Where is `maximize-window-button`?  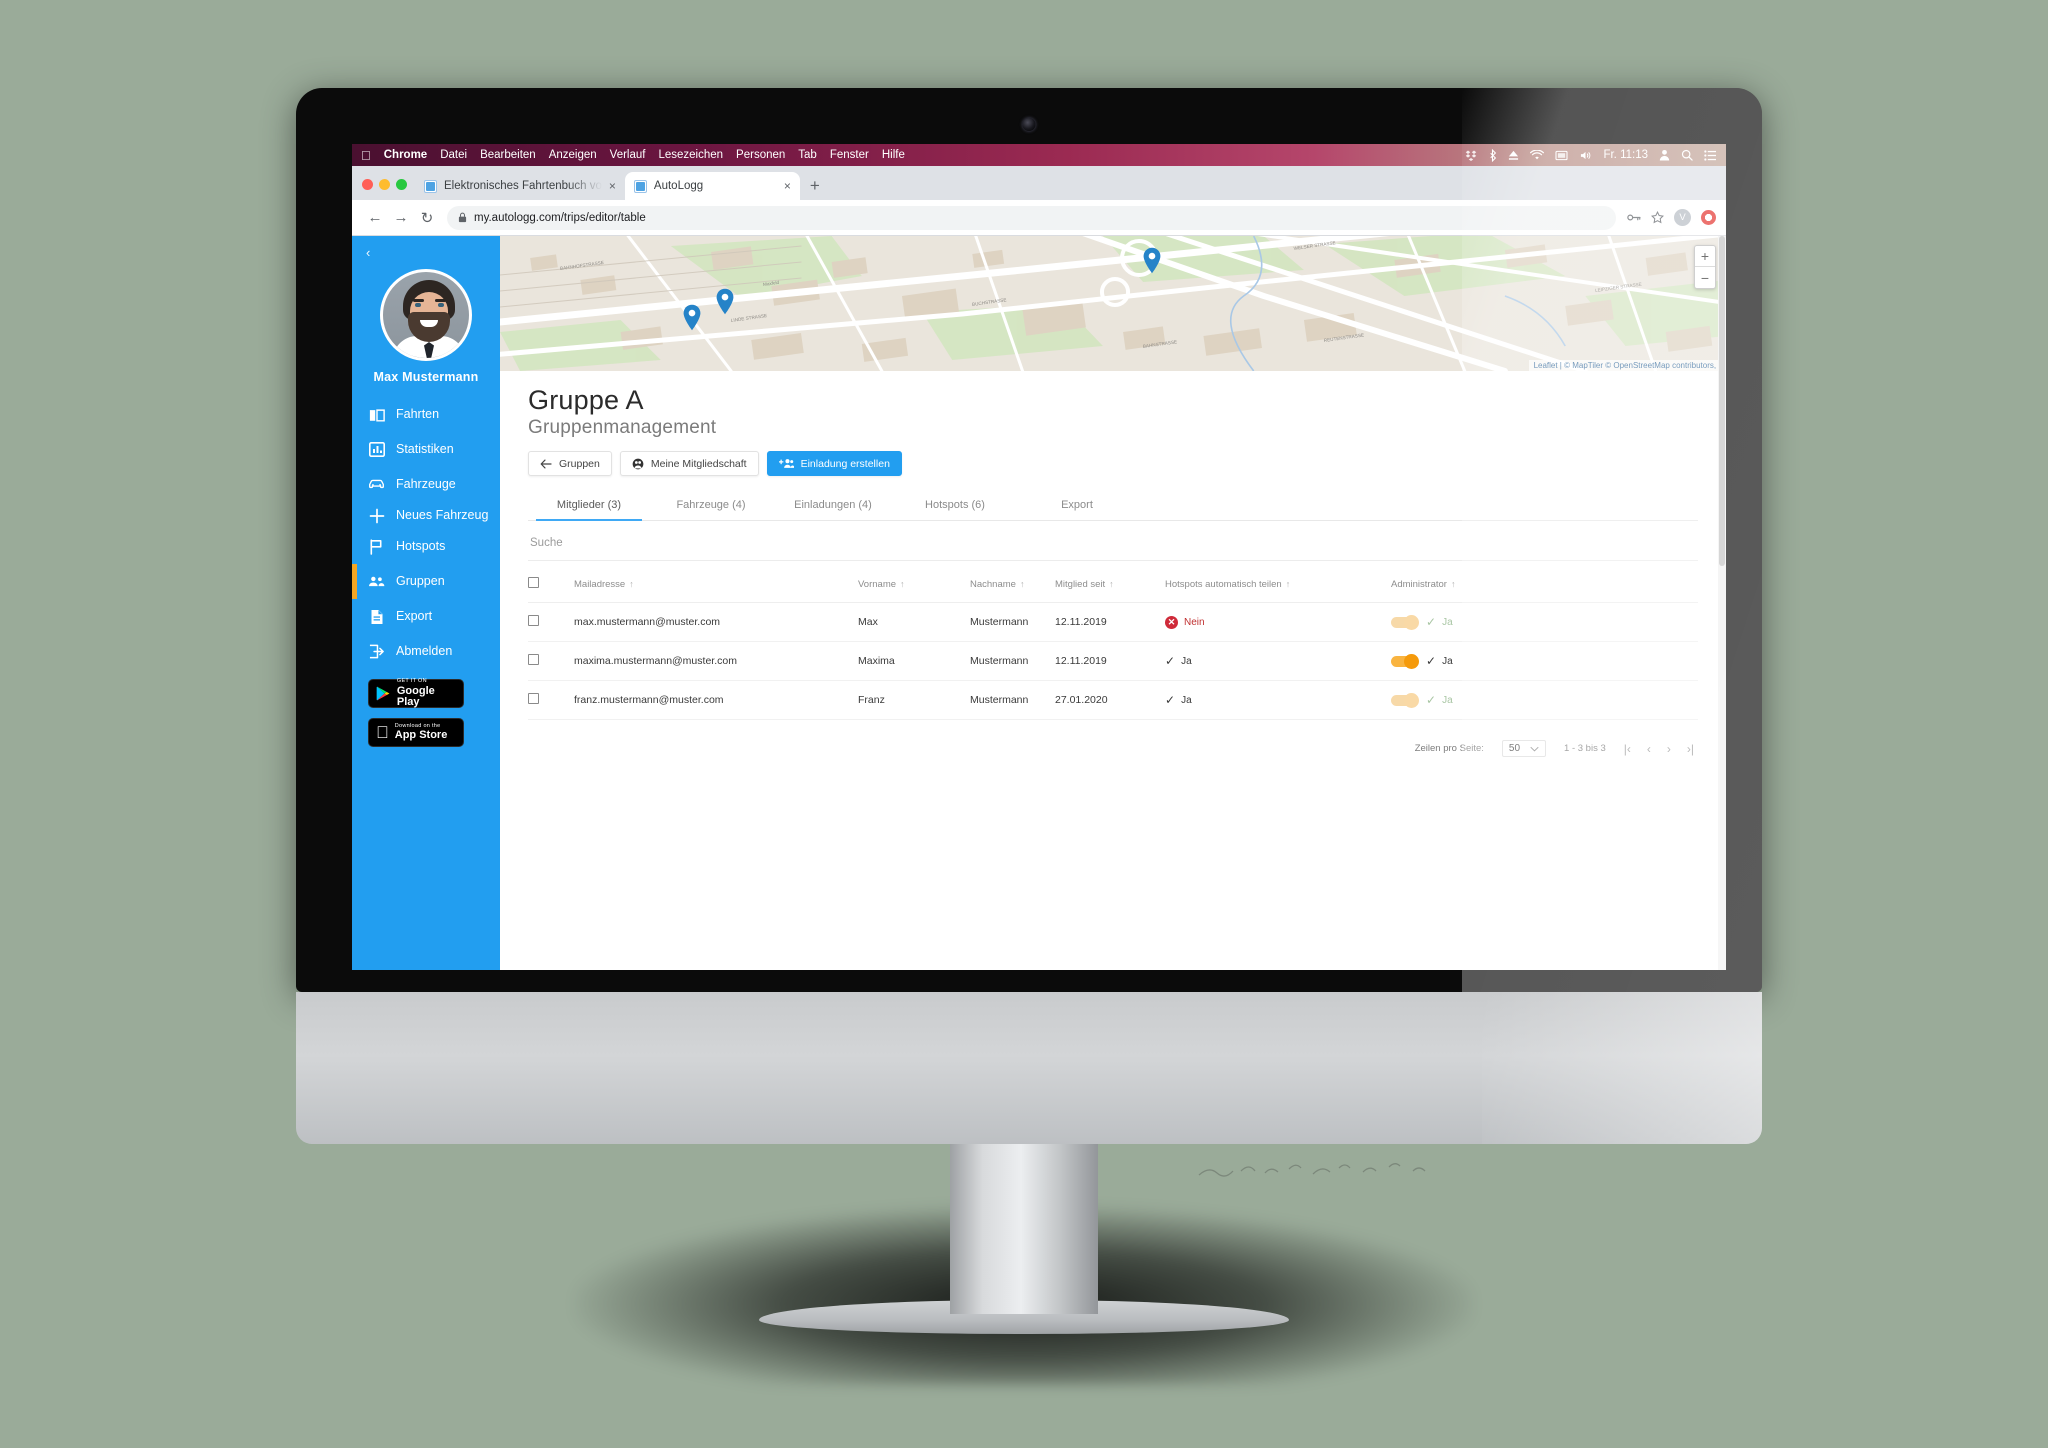
maximize-window-button is located at coordinates (401, 184).